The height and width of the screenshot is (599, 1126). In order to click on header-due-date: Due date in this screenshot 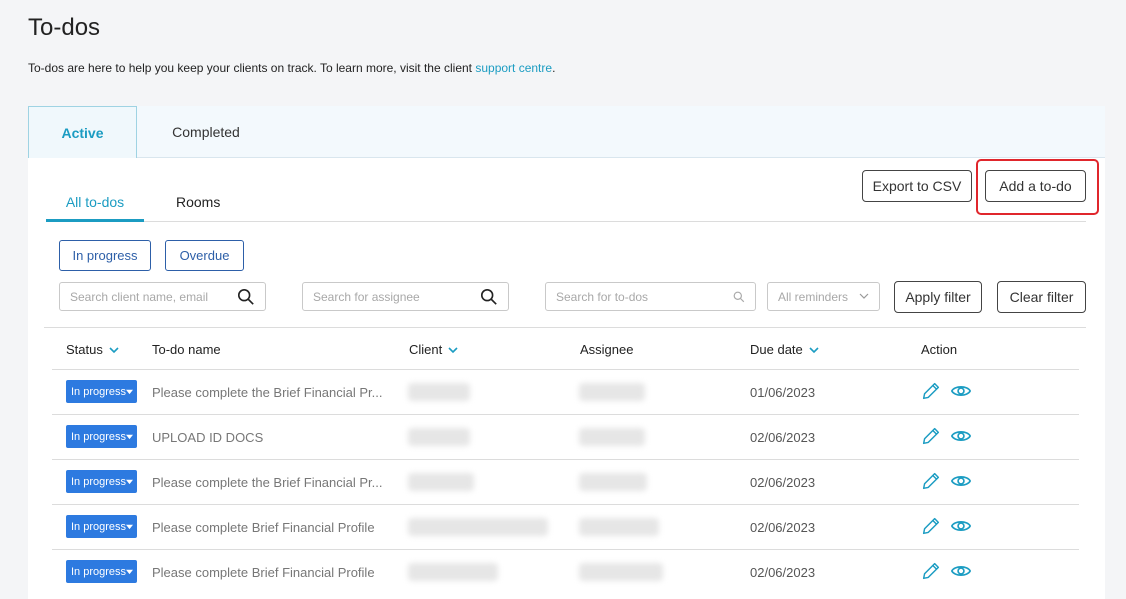, I will do `click(784, 349)`.